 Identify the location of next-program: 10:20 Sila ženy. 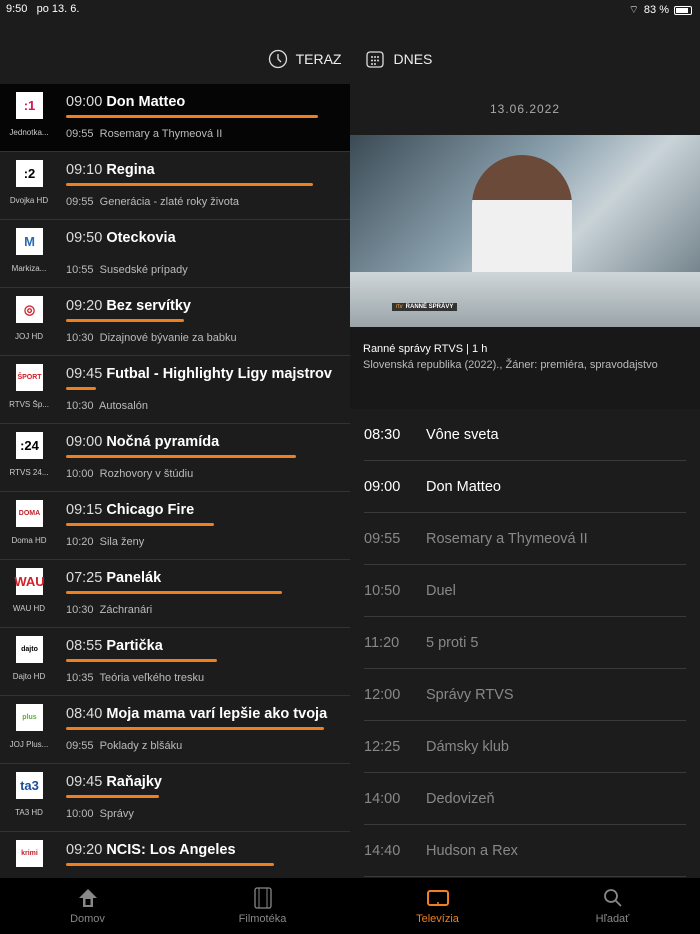
(105, 542).